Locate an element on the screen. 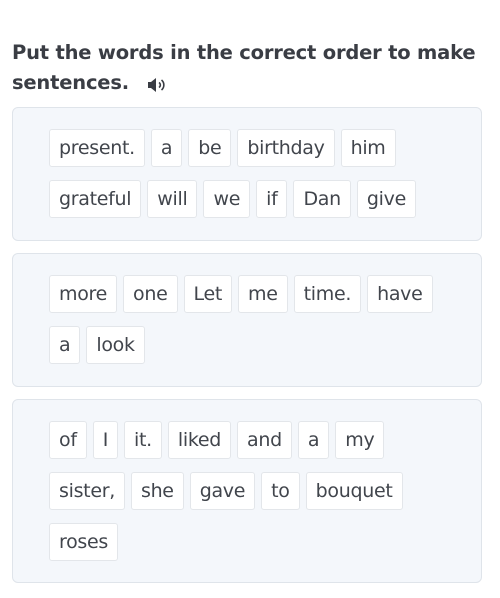  word-row: sister, she gave to bouquet is located at coordinates (254, 491).